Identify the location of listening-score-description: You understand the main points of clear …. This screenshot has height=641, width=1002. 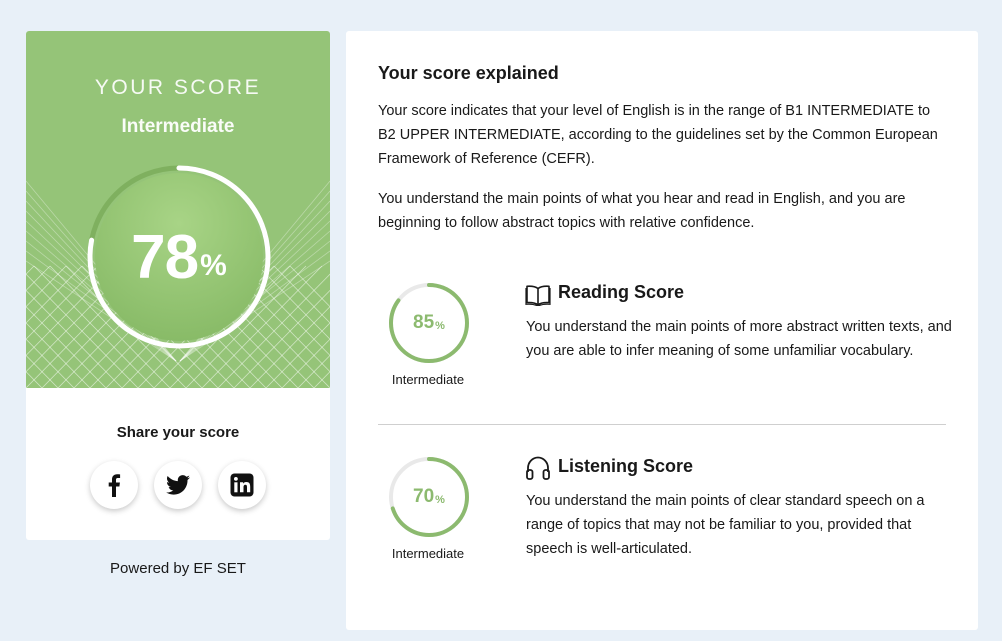
(725, 525).